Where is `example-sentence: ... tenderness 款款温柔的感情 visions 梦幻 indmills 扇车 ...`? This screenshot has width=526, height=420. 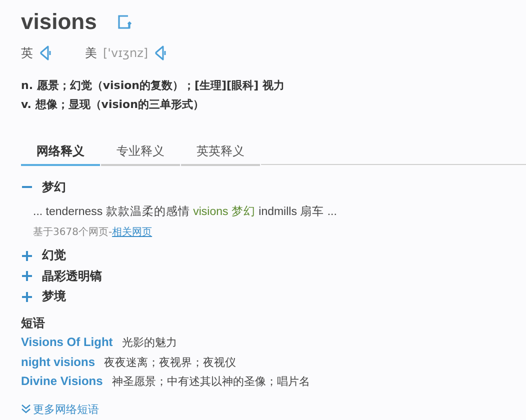
example-sentence: ... tenderness 款款温柔的感情 visions 梦幻 indmills 扇车 ... is located at coordinates (185, 212).